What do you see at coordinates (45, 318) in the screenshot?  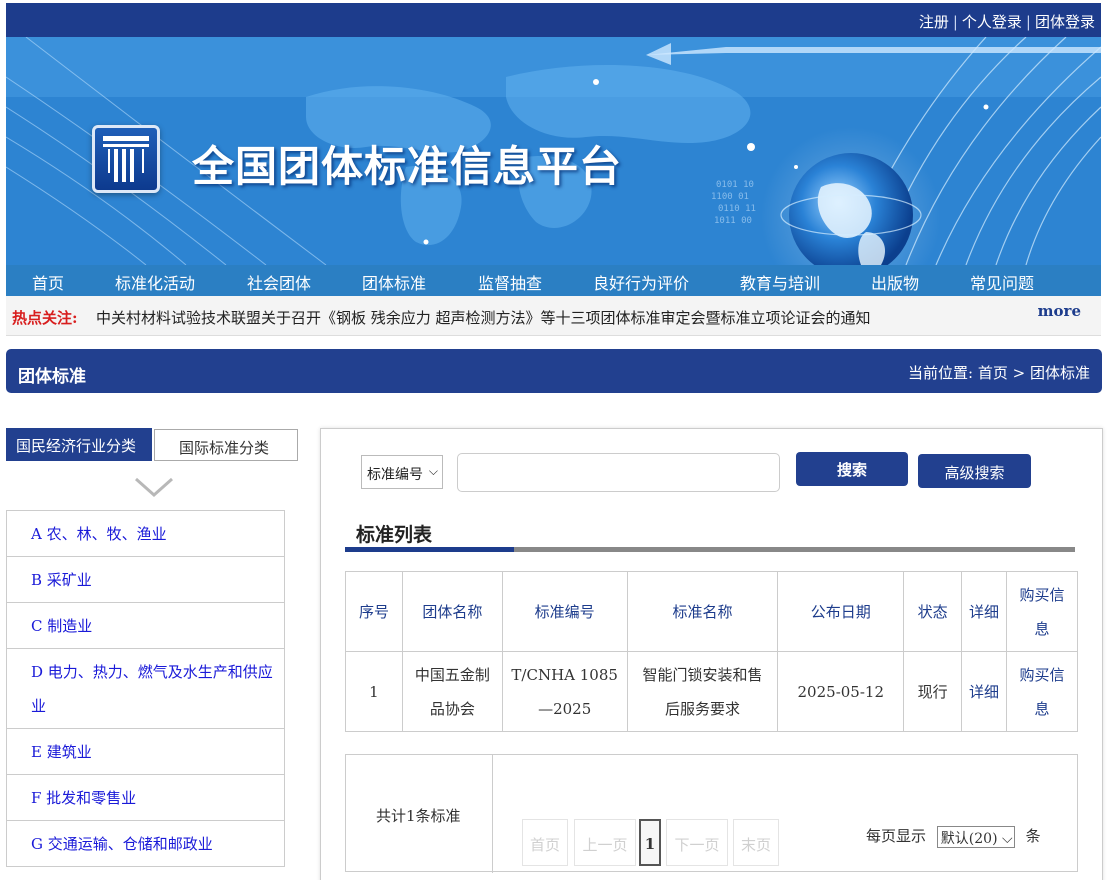 I see `hot-news-label: 热点关注:` at bounding box center [45, 318].